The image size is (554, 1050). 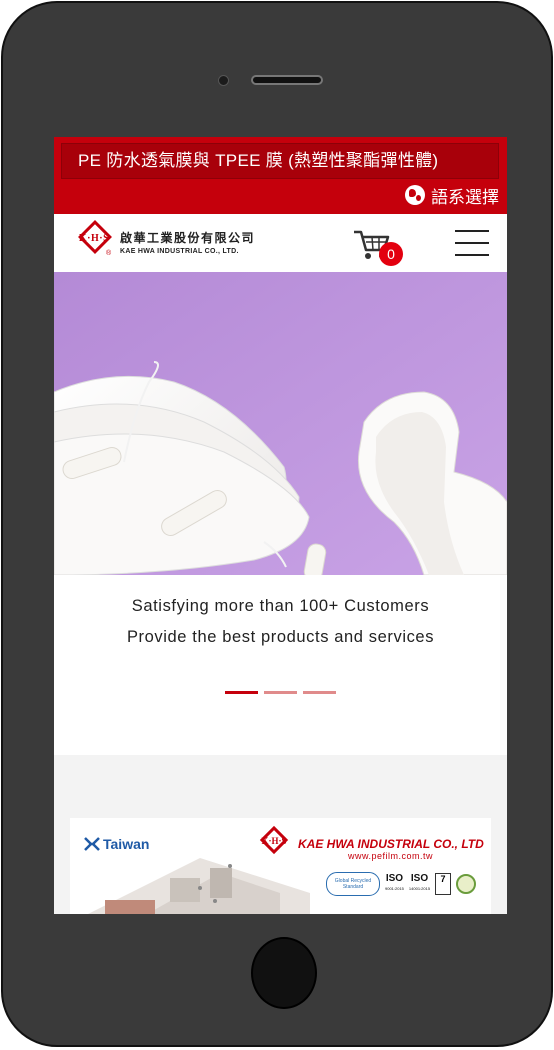 What do you see at coordinates (274, 841) in the screenshot?
I see `banner-mark-text: K·H·S` at bounding box center [274, 841].